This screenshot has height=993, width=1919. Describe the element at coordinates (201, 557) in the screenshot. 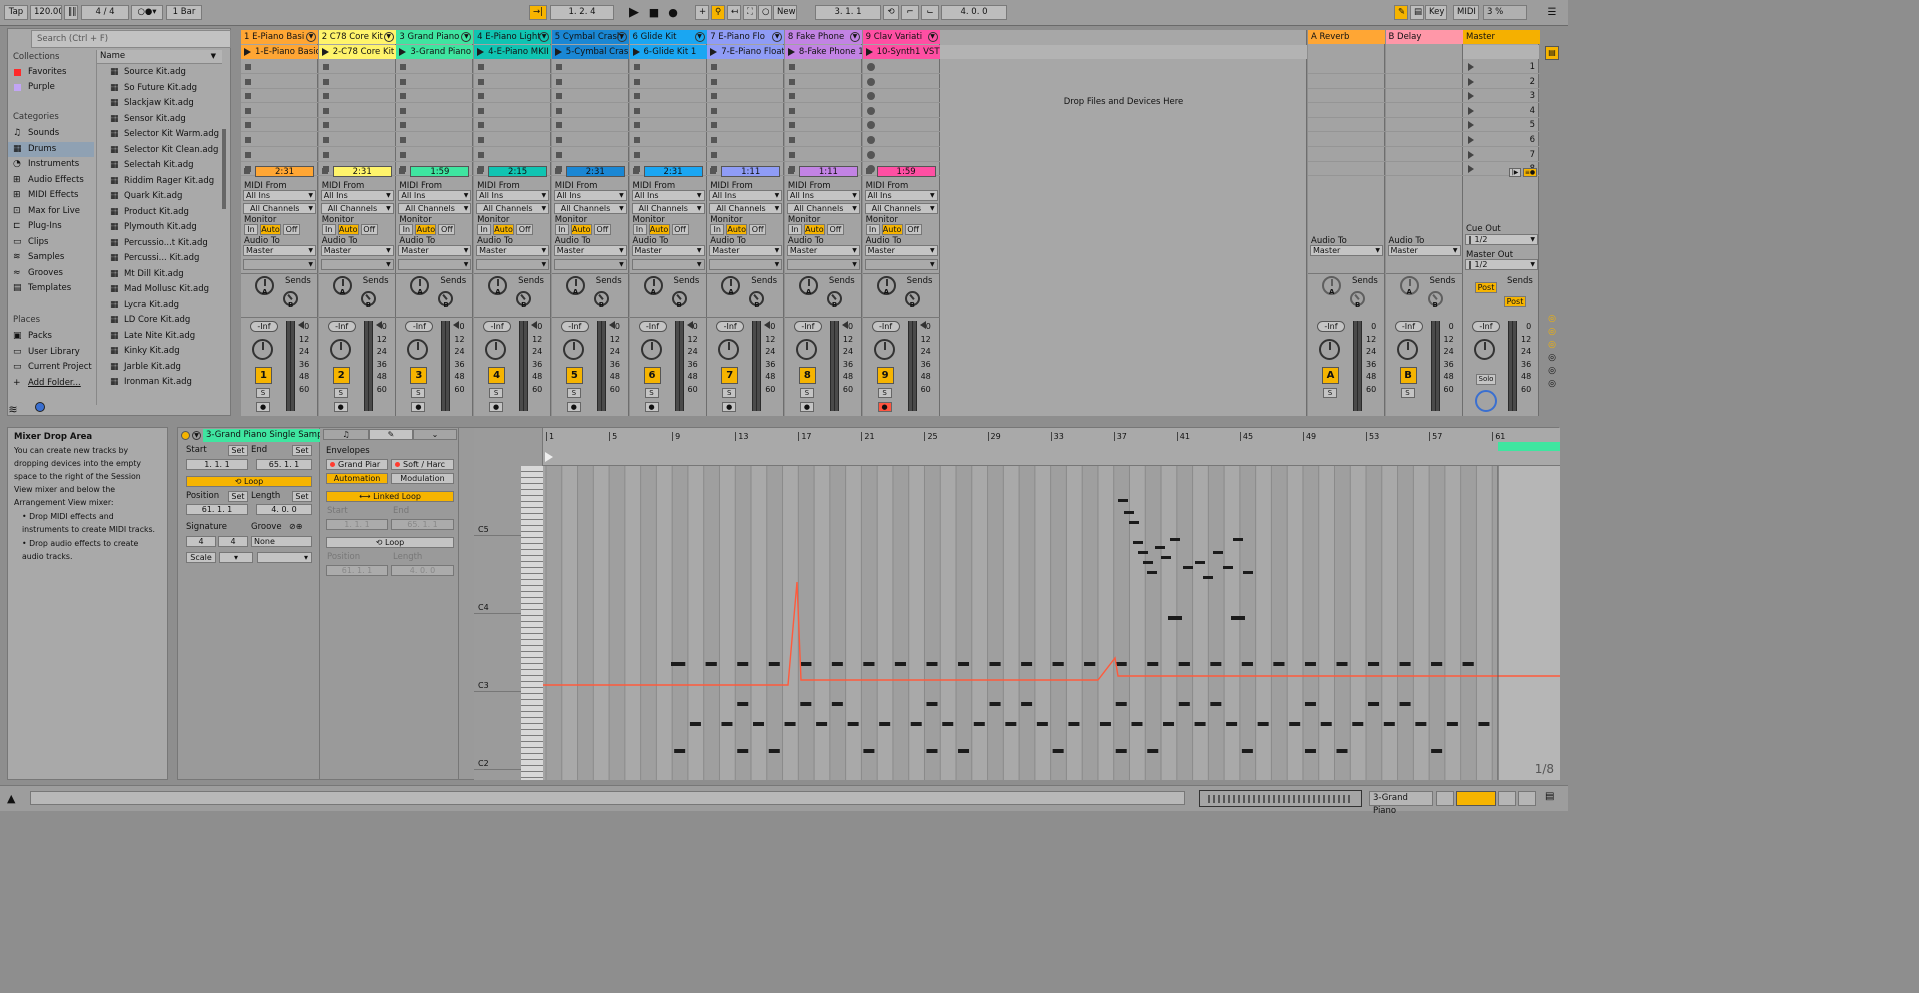

I see `scale-button: Scale` at that location.